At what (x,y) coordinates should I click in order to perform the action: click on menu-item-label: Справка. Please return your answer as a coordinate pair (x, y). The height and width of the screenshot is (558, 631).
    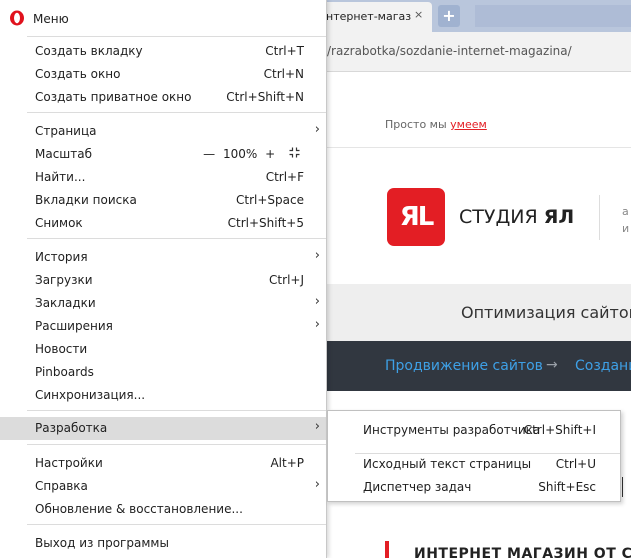
    Looking at the image, I should click on (61, 486).